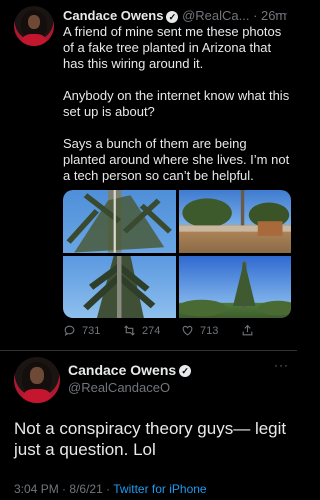  What do you see at coordinates (113, 15) in the screenshot?
I see `tweet1-author-name: Candace Owens` at bounding box center [113, 15].